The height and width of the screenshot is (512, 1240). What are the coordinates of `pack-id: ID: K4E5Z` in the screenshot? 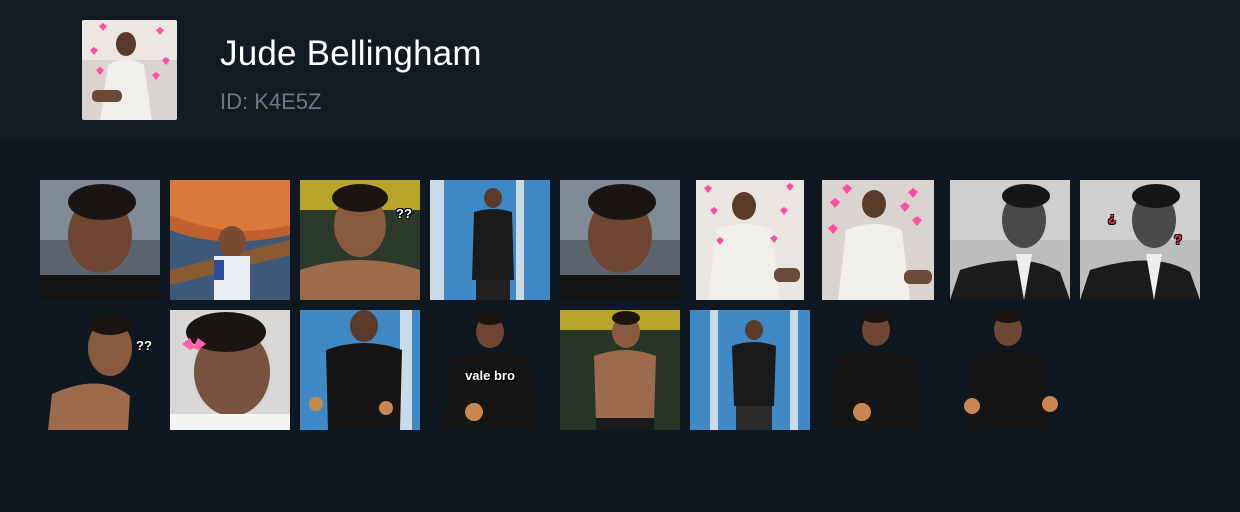 It's located at (271, 101).